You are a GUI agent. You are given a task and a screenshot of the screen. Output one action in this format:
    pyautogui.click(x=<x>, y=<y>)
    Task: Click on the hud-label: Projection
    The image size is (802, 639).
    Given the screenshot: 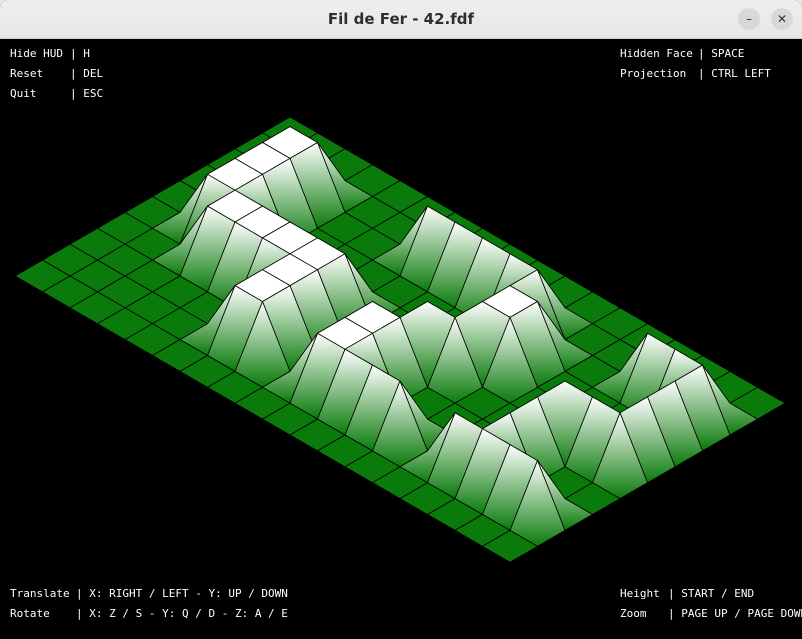 What is the action you would take?
    pyautogui.click(x=653, y=73)
    